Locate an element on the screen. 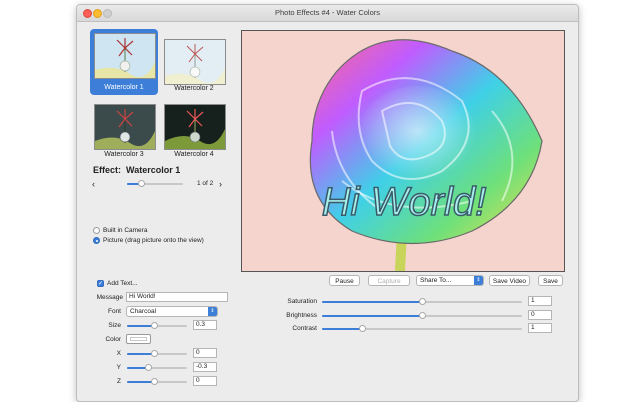 Image resolution: width=643 pixels, height=402 pixels. x-slider is located at coordinates (157, 353).